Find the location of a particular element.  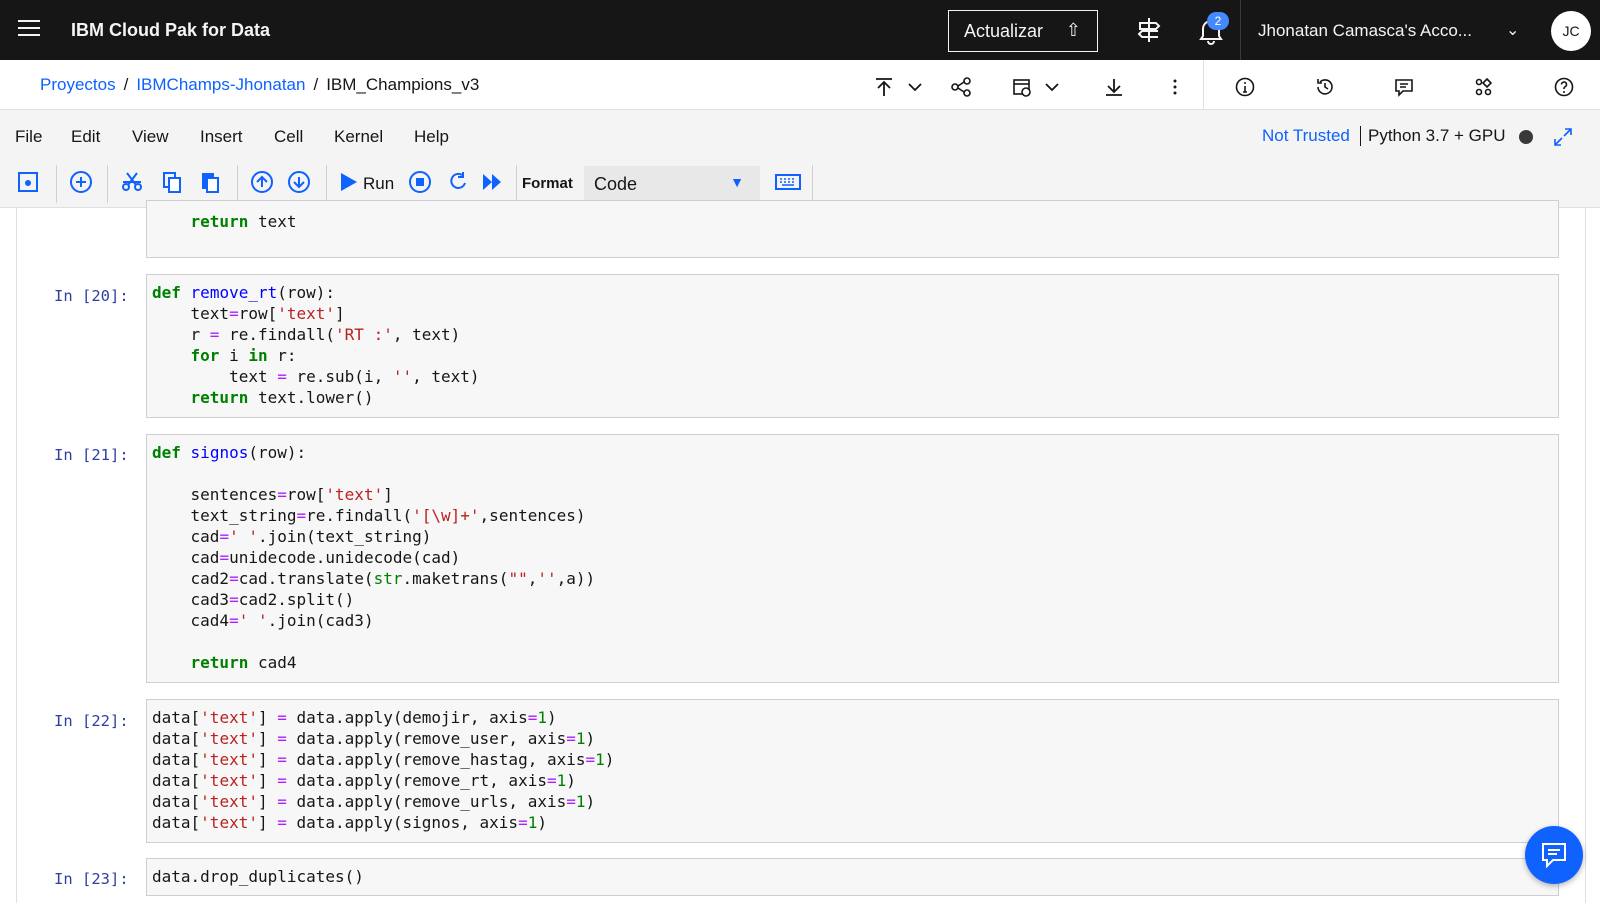

restart-icon is located at coordinates (458, 182).